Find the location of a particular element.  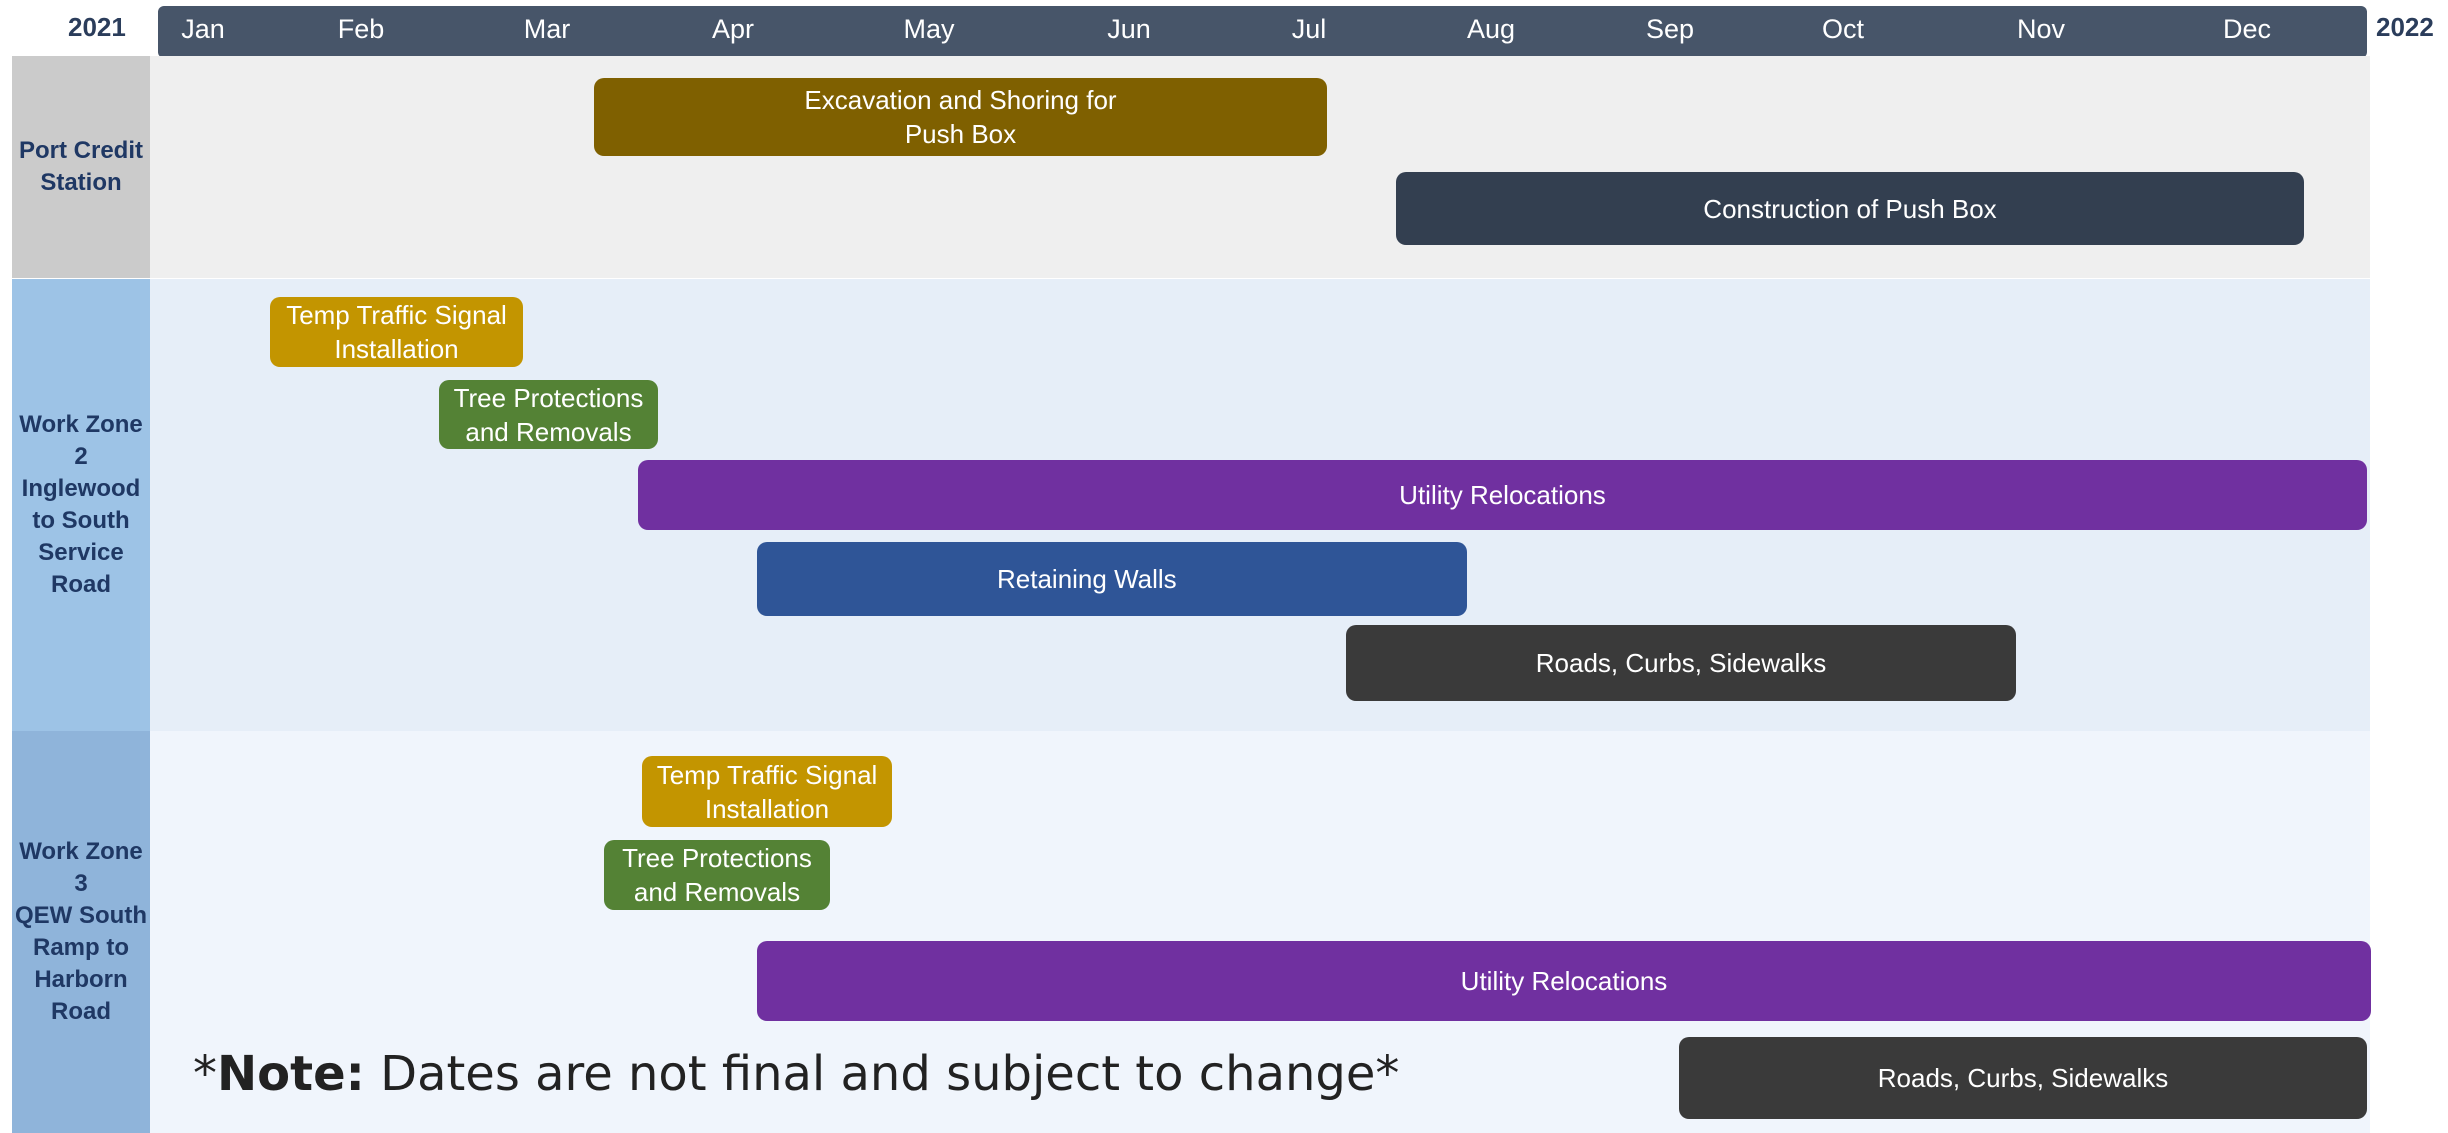

task-wz2-retaining-walls: Retaining Walls is located at coordinates (1112, 579).